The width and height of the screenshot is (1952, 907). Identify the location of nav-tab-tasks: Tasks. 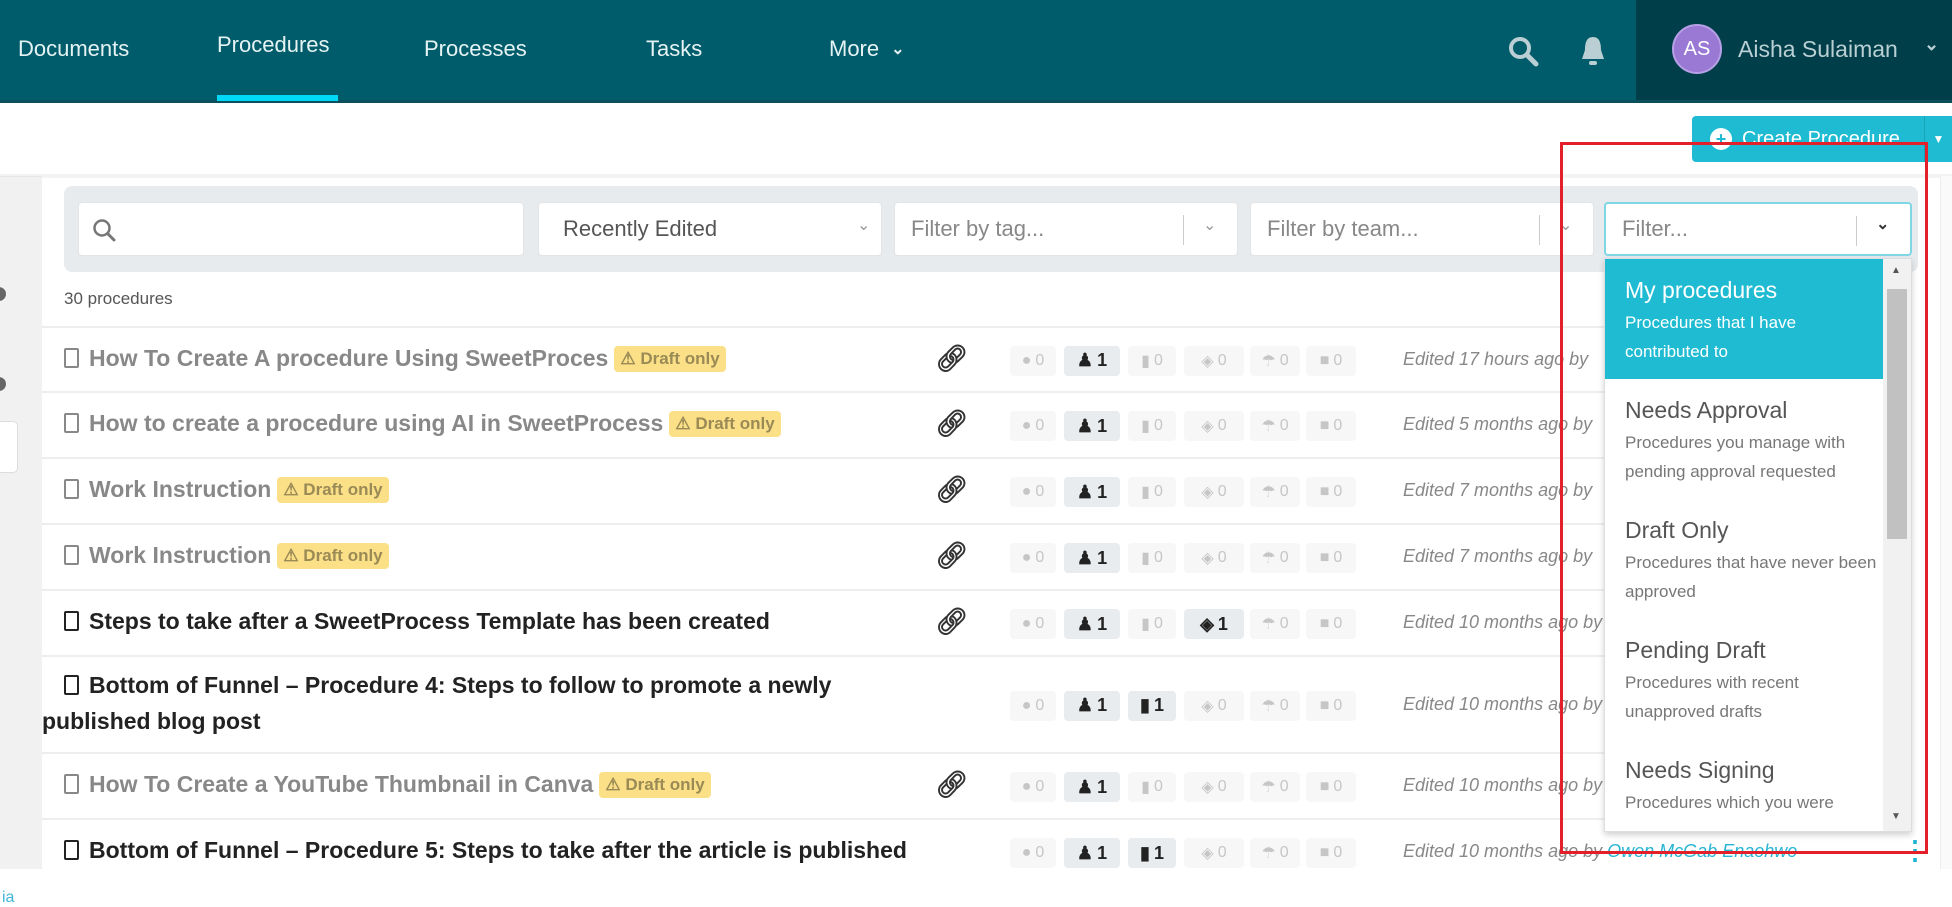
(674, 49).